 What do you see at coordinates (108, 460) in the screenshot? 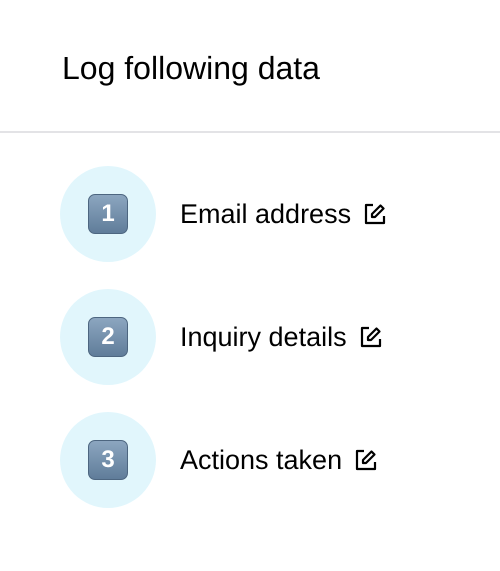
I see `number-key: 3` at bounding box center [108, 460].